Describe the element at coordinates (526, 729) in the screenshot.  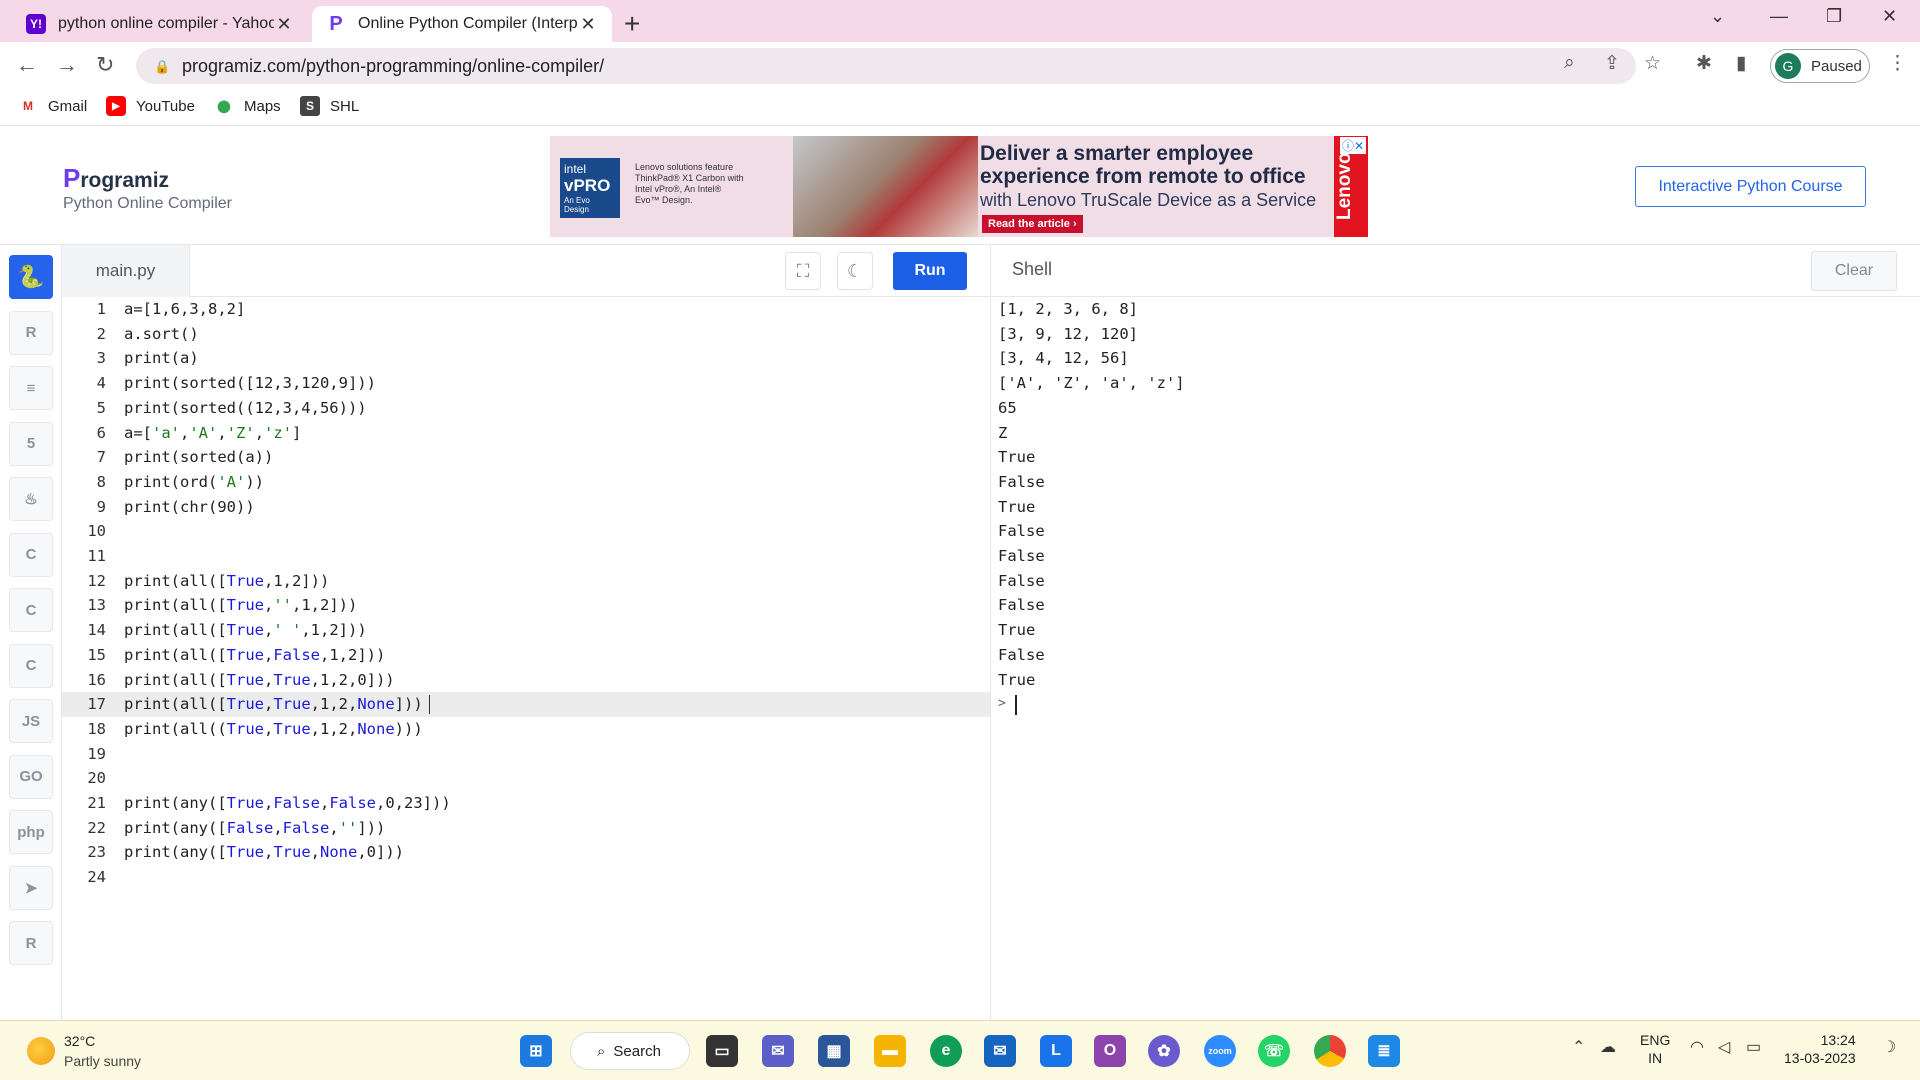
I see `code-line: 18 print(all((True,True,1,2,None)))` at that location.